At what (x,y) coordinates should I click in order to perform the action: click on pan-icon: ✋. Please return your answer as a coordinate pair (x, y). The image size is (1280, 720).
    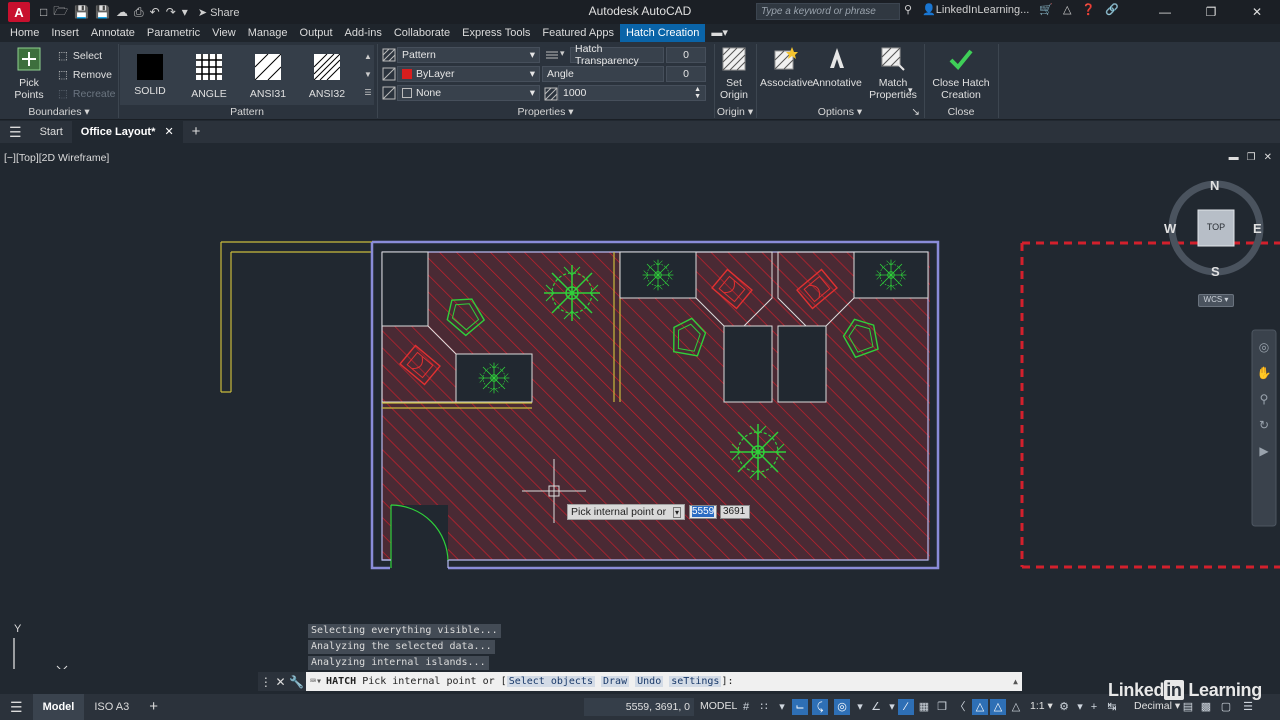
    Looking at the image, I should click on (1264, 373).